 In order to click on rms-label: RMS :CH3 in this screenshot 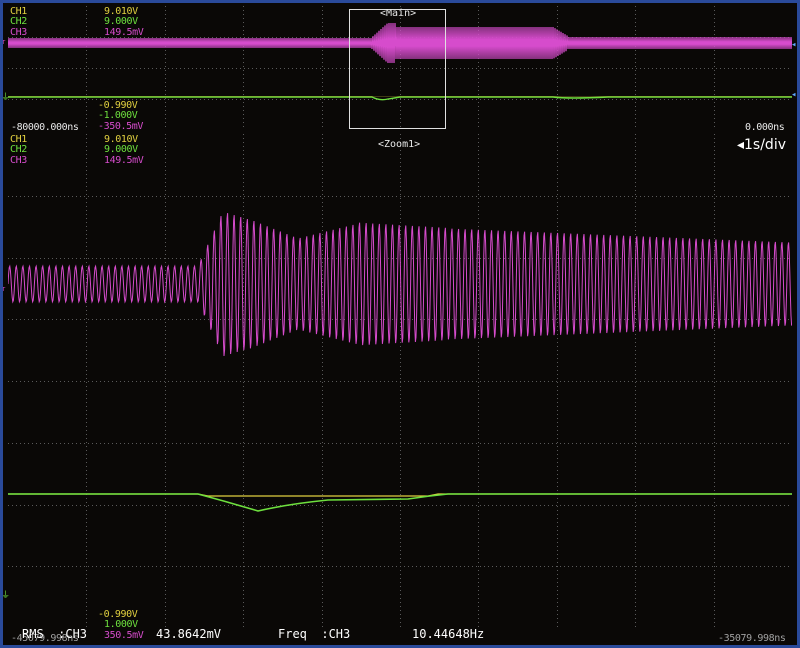, I will do `click(55, 634)`.